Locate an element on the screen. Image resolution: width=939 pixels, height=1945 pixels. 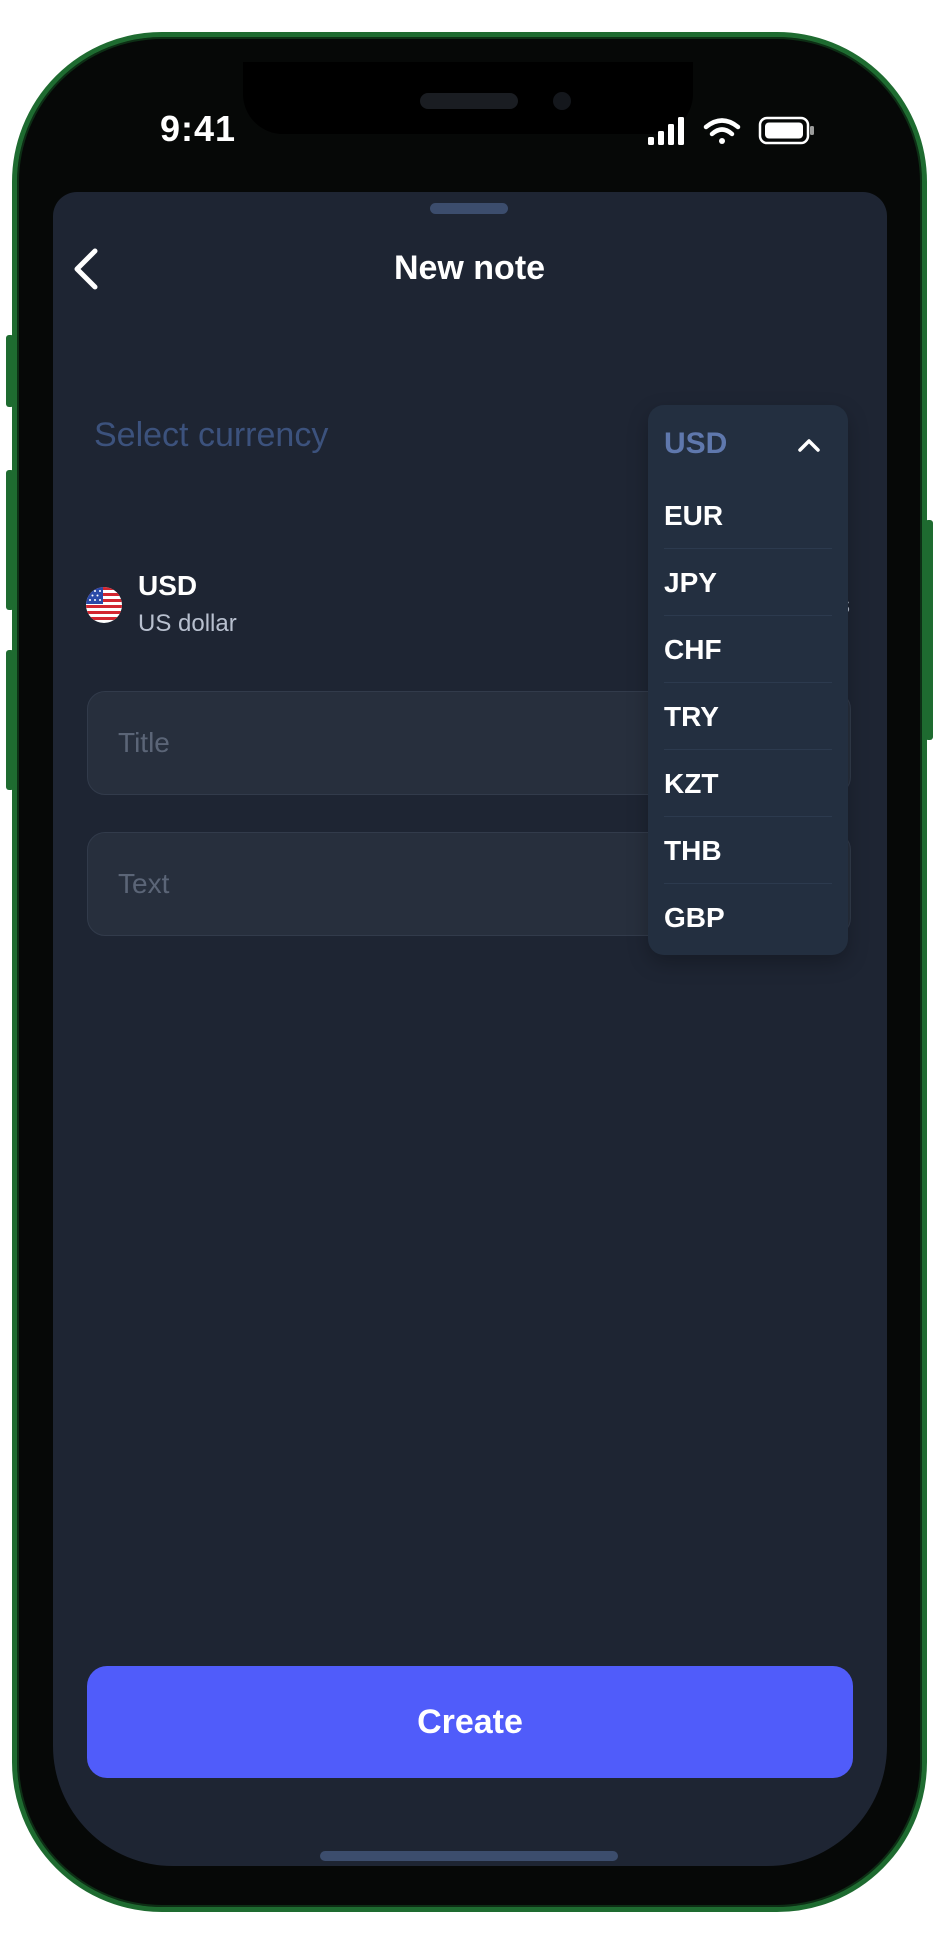
phone-power-button is located at coordinates (929, 630).